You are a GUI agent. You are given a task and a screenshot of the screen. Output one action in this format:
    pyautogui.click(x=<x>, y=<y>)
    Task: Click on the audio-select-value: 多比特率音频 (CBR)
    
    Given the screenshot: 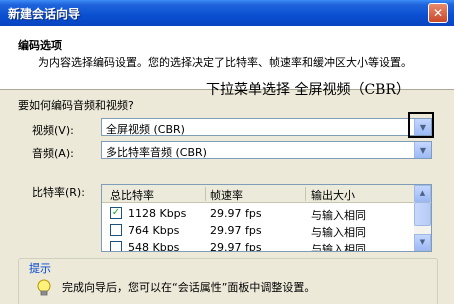 What is the action you would take?
    pyautogui.click(x=156, y=152)
    